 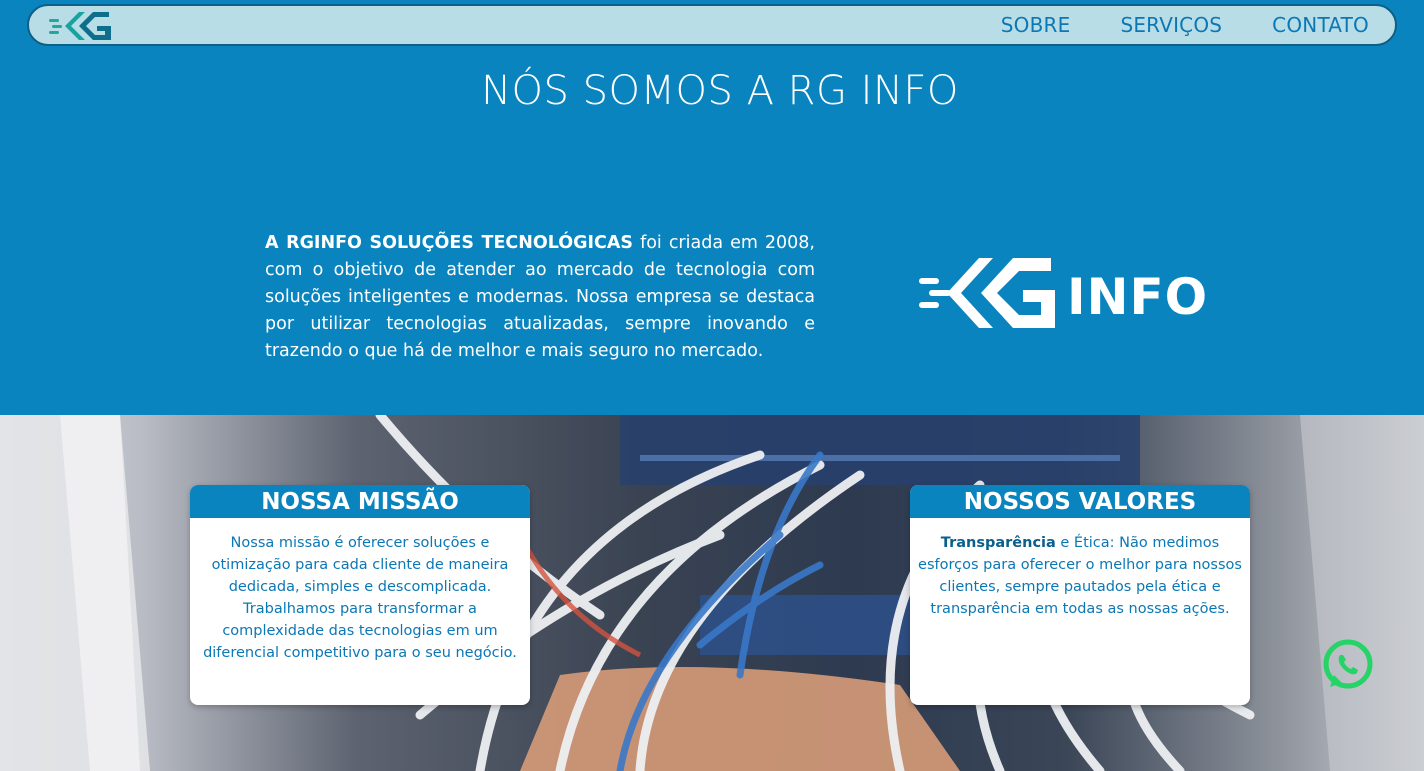 What do you see at coordinates (1320, 25) in the screenshot?
I see `nav-link-contato: CONTATO` at bounding box center [1320, 25].